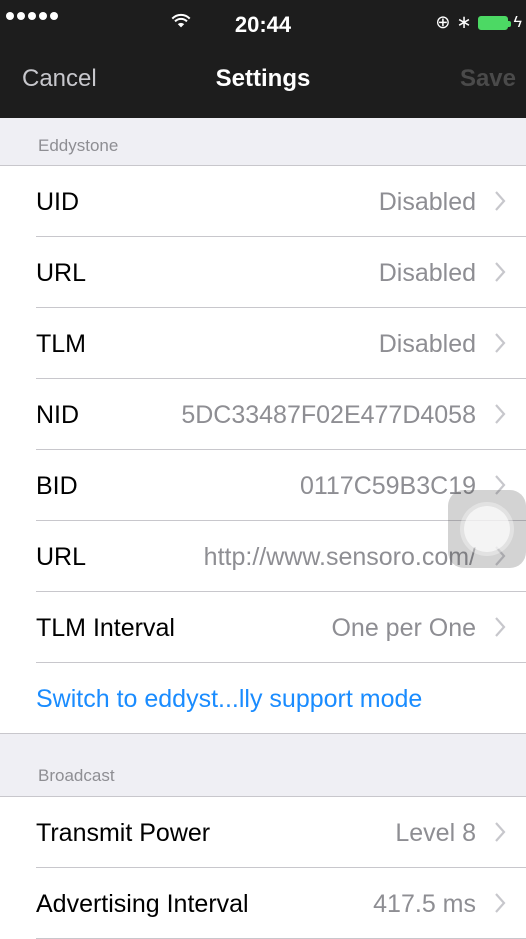 This screenshot has width=526, height=939. I want to click on row-label: UID, so click(58, 202).